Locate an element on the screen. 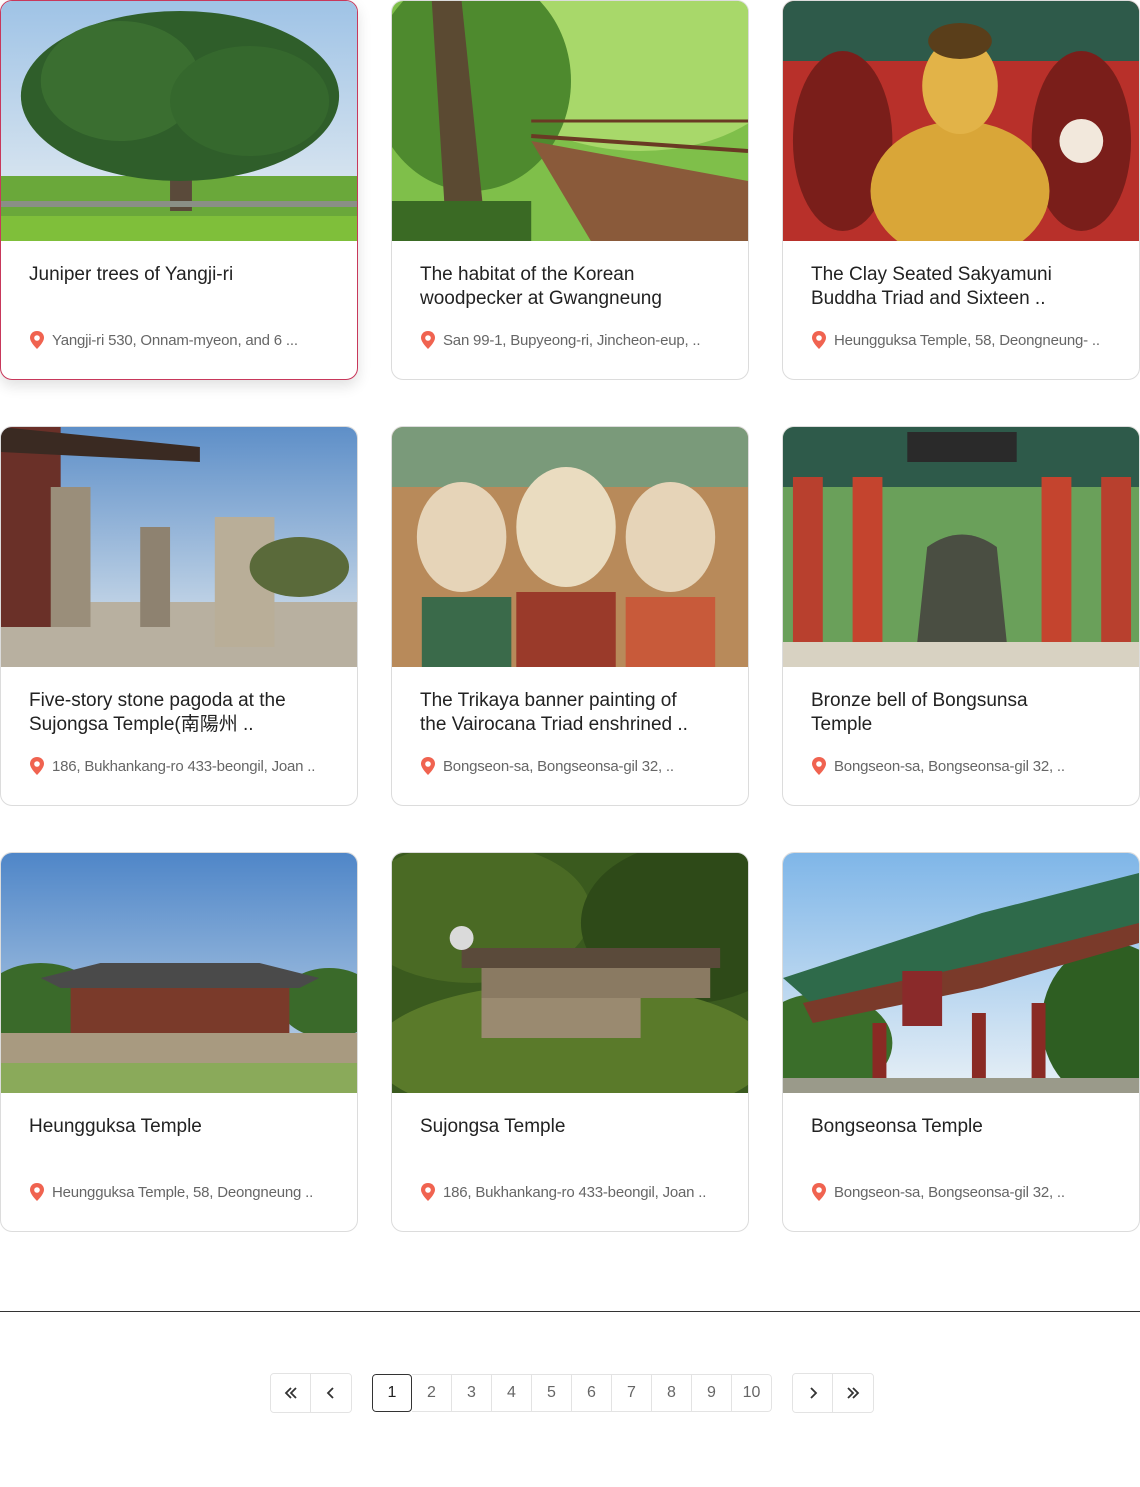 This screenshot has width=1140, height=1487. card-title: Bronze bell of Bongsunsa Temple is located at coordinates (919, 712).